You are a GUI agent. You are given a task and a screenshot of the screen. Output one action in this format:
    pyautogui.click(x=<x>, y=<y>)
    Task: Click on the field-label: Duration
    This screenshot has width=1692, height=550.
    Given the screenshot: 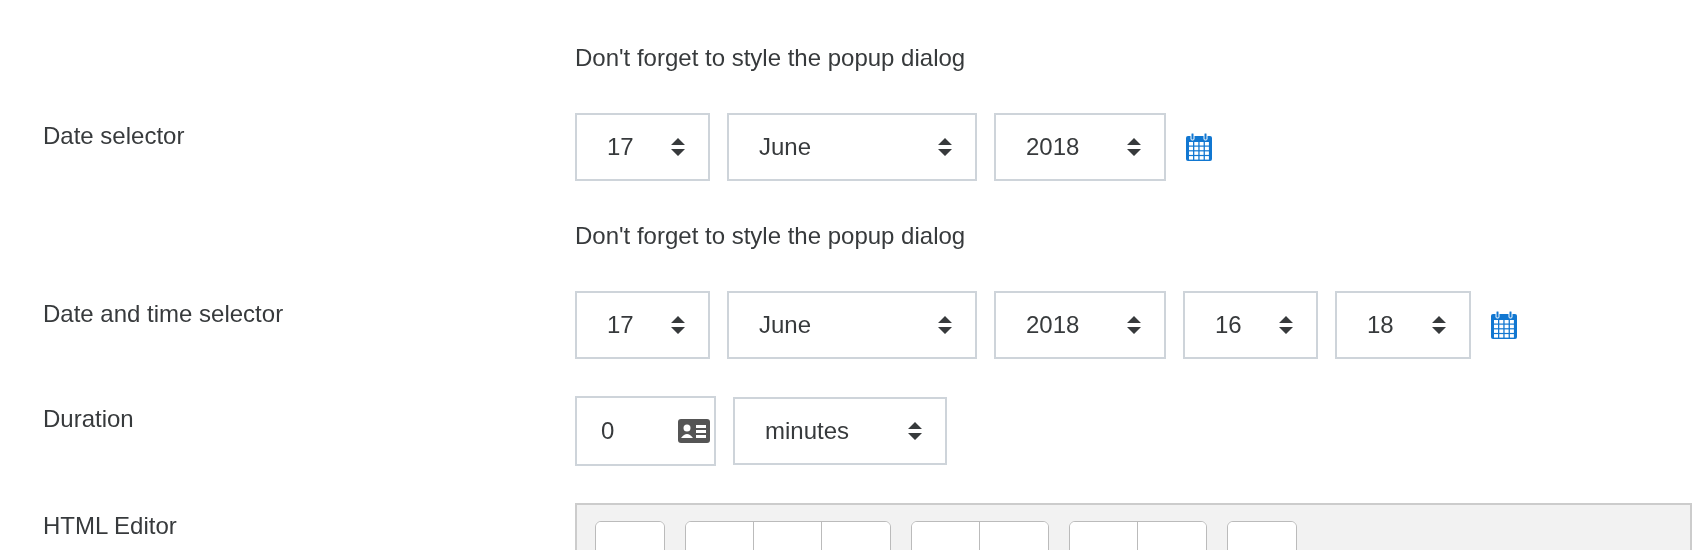 What is the action you would take?
    pyautogui.click(x=88, y=419)
    